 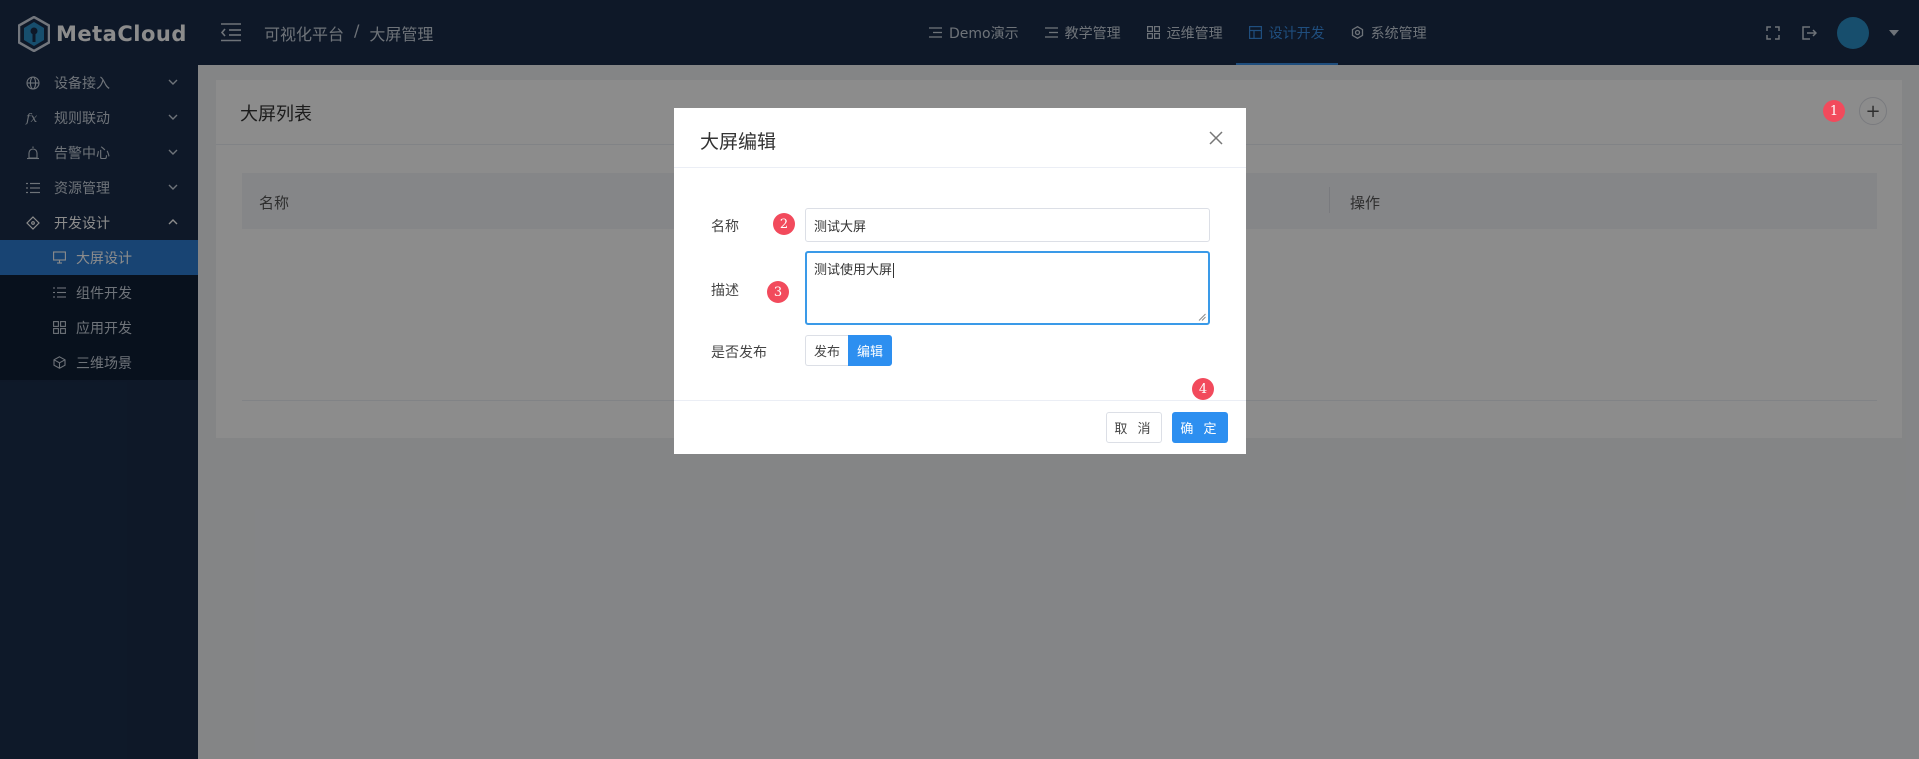 What do you see at coordinates (725, 227) in the screenshot?
I see `name-label: 名称` at bounding box center [725, 227].